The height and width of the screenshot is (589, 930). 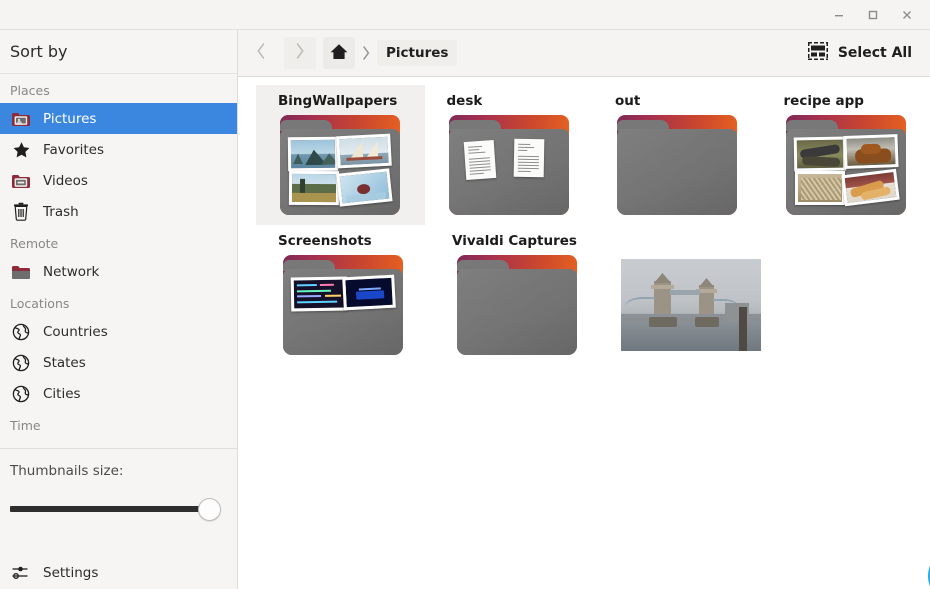 I want to click on breadcrumb-separator-icon, so click(x=366, y=53).